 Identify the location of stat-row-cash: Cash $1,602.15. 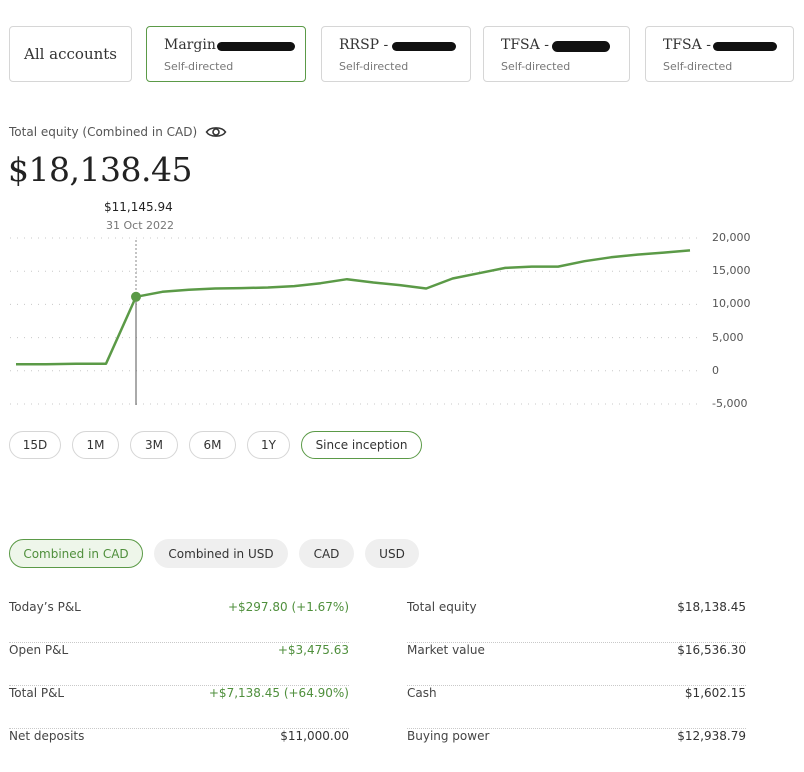
(576, 707).